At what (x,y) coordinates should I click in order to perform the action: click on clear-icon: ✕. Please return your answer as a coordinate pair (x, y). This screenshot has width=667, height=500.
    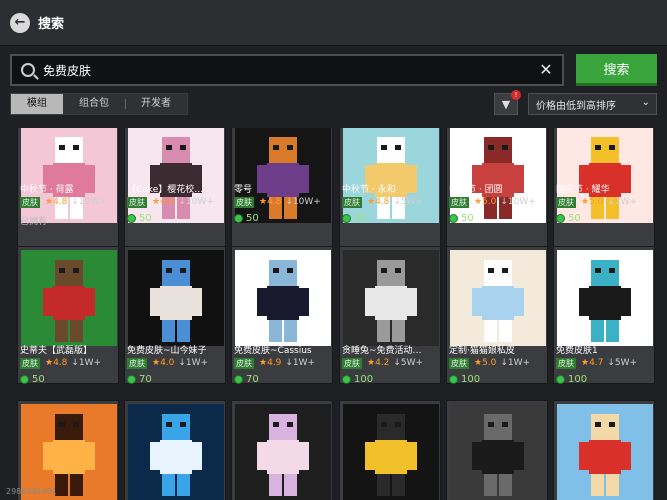
    Looking at the image, I should click on (546, 70).